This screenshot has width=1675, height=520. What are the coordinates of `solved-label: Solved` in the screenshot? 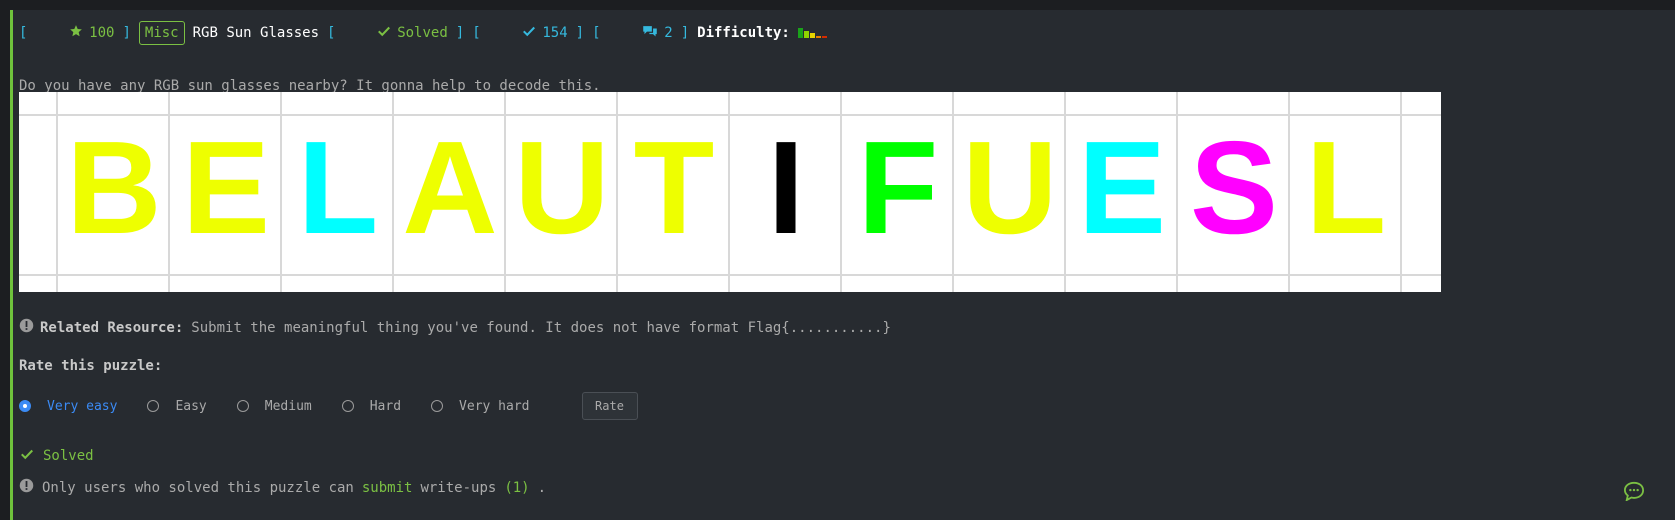 It's located at (68, 456).